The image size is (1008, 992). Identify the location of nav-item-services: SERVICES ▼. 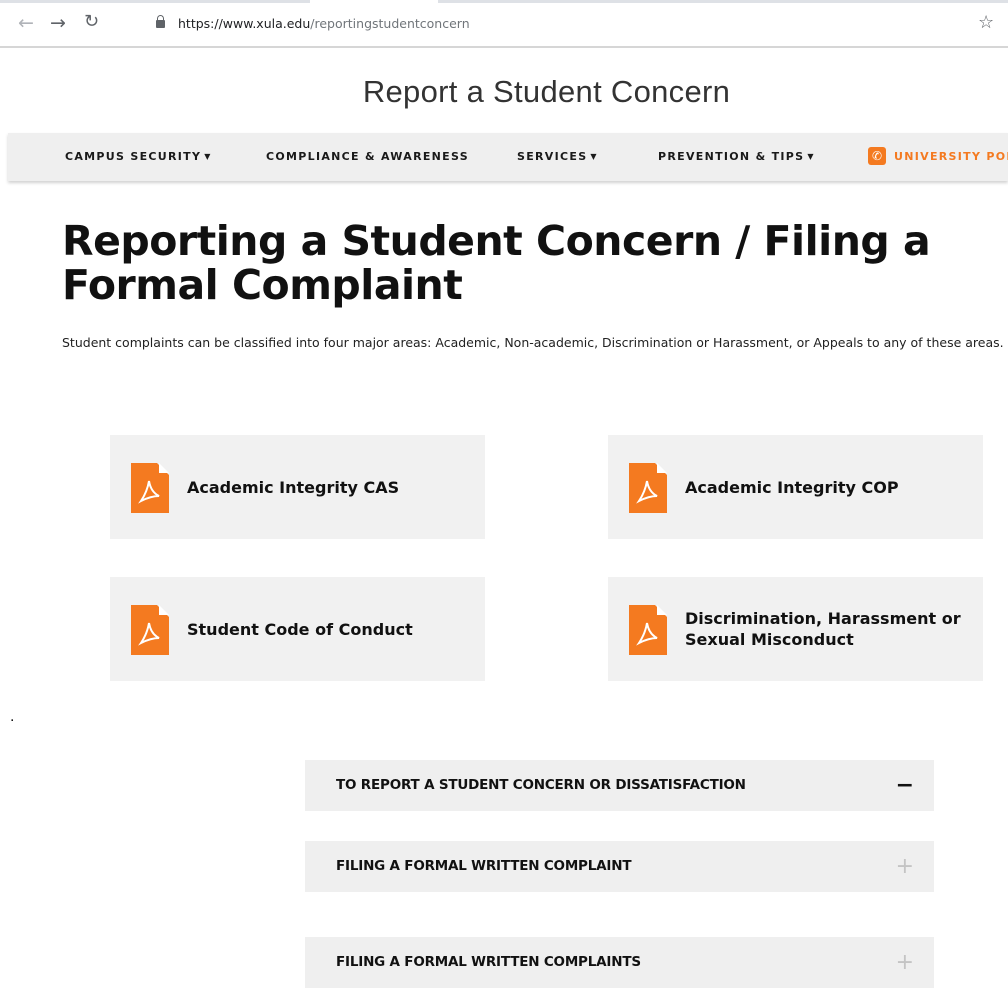
(557, 156).